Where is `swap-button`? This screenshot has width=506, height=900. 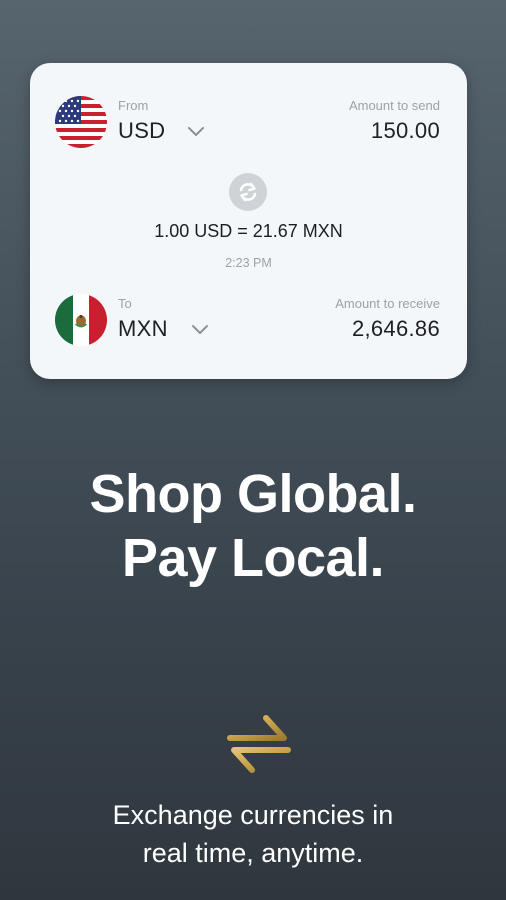
swap-button is located at coordinates (248, 192).